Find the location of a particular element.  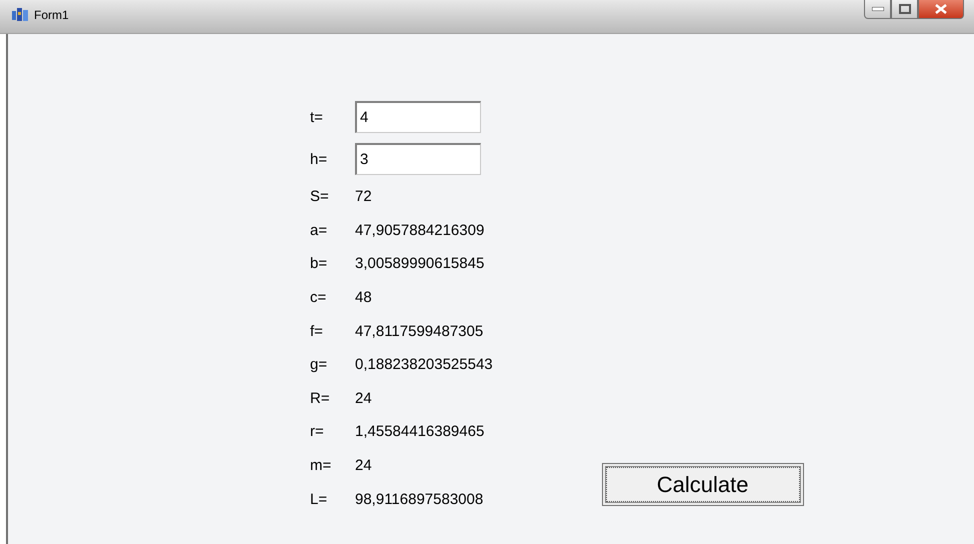

window-title: Form1 is located at coordinates (51, 15).